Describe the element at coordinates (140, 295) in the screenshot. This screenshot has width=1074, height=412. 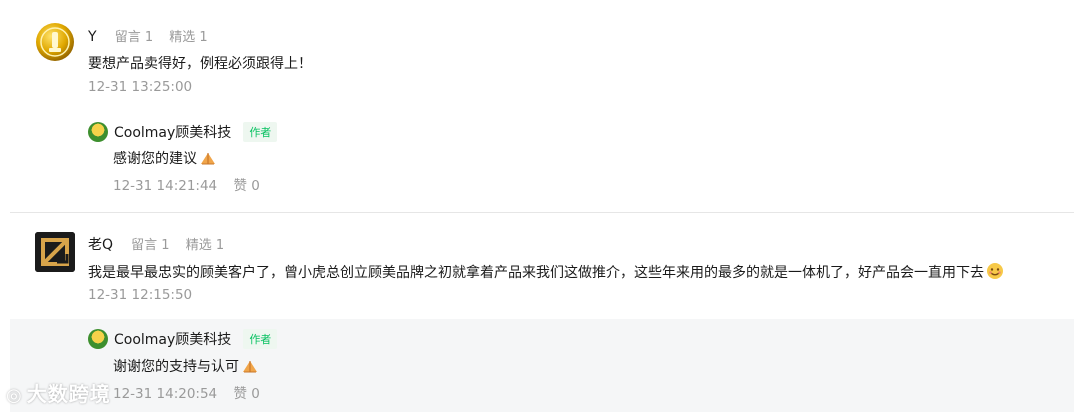
I see `comment-time: 12-31 12:15:50` at that location.